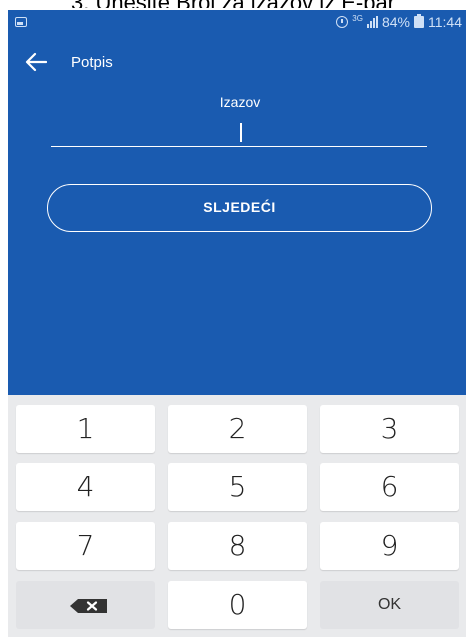 The width and height of the screenshot is (466, 637). Describe the element at coordinates (92, 62) in the screenshot. I see `page-title: Potpis` at that location.